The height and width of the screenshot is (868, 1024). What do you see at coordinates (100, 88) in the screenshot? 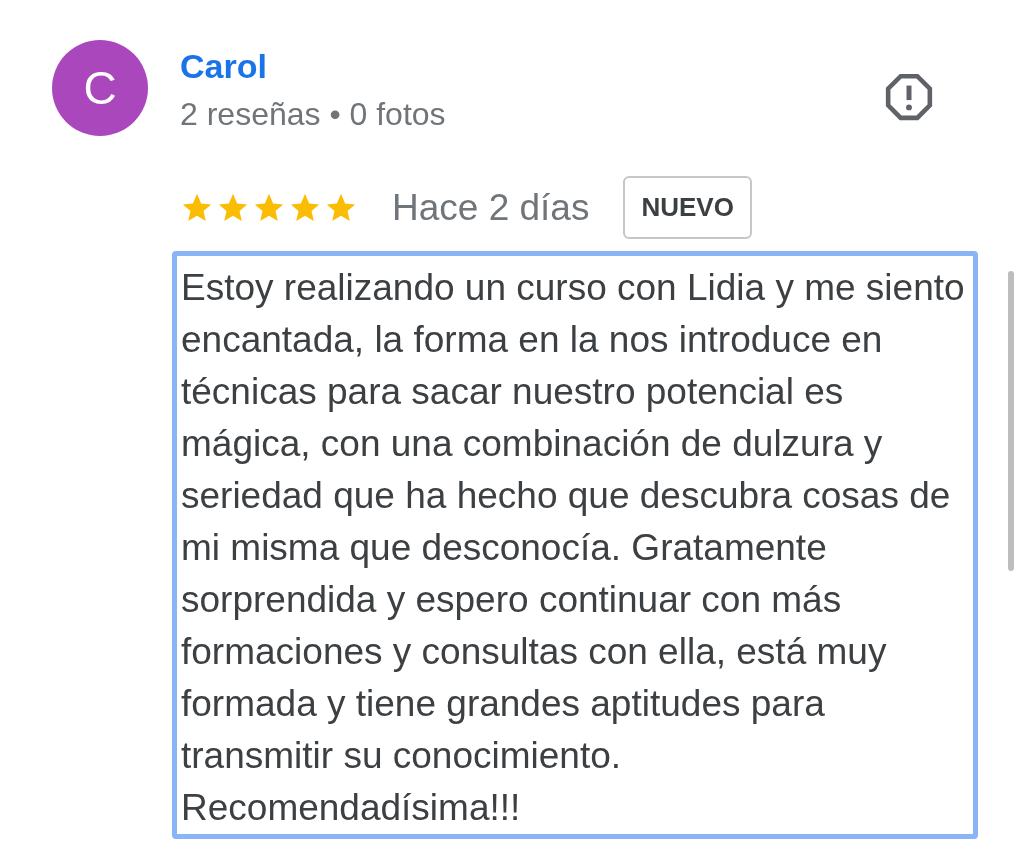
I see `avatar: C` at bounding box center [100, 88].